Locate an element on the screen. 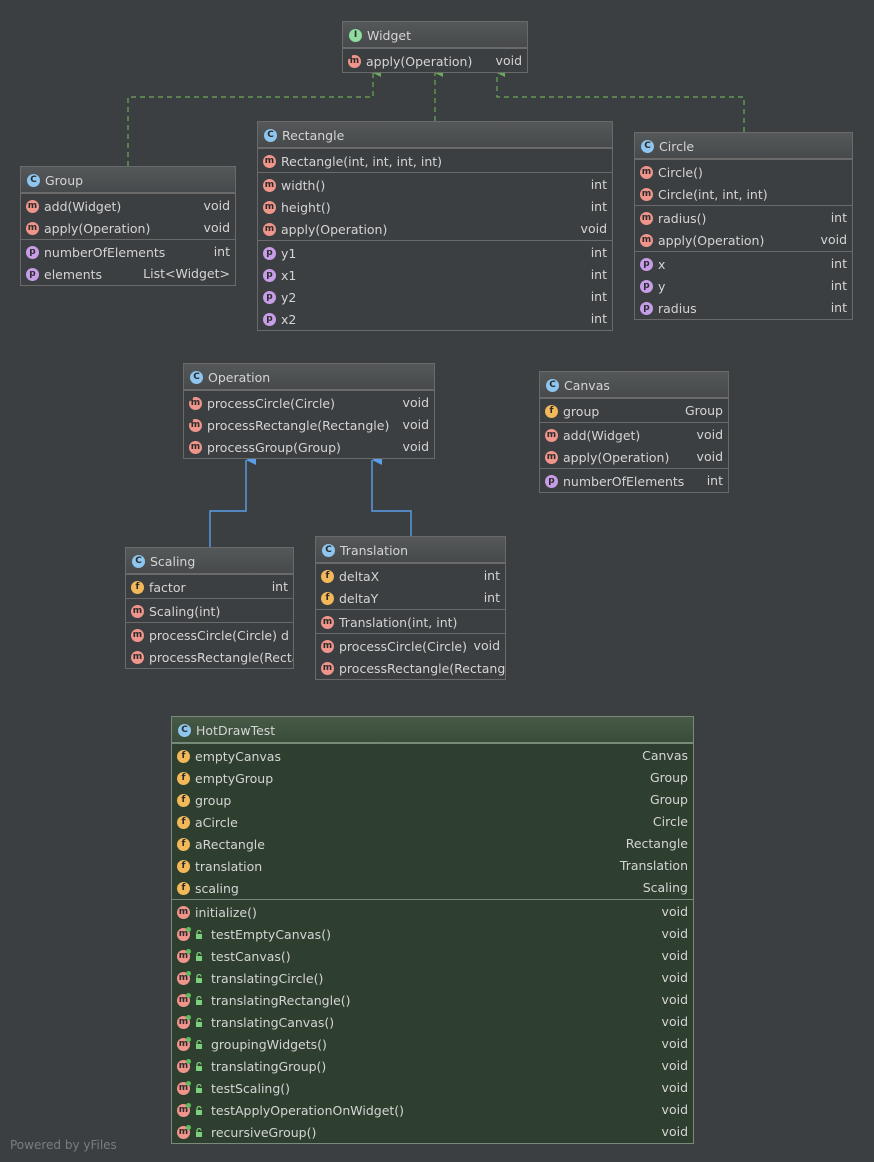 The height and width of the screenshot is (1162, 874). member-row: f aCircle Circle is located at coordinates (432, 822).